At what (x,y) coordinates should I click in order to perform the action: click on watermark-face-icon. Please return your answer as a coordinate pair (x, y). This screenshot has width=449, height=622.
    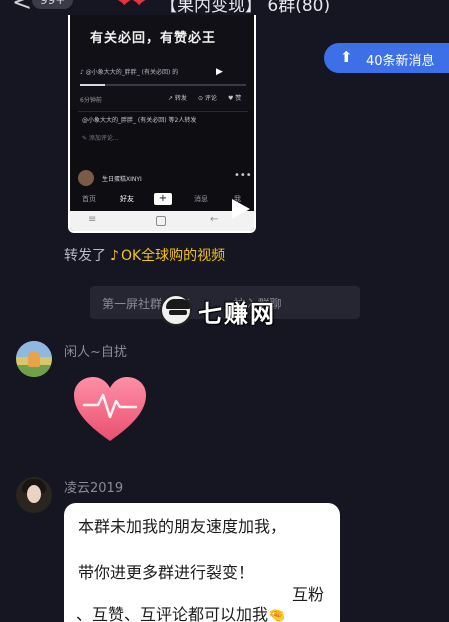
    Looking at the image, I should click on (176, 310).